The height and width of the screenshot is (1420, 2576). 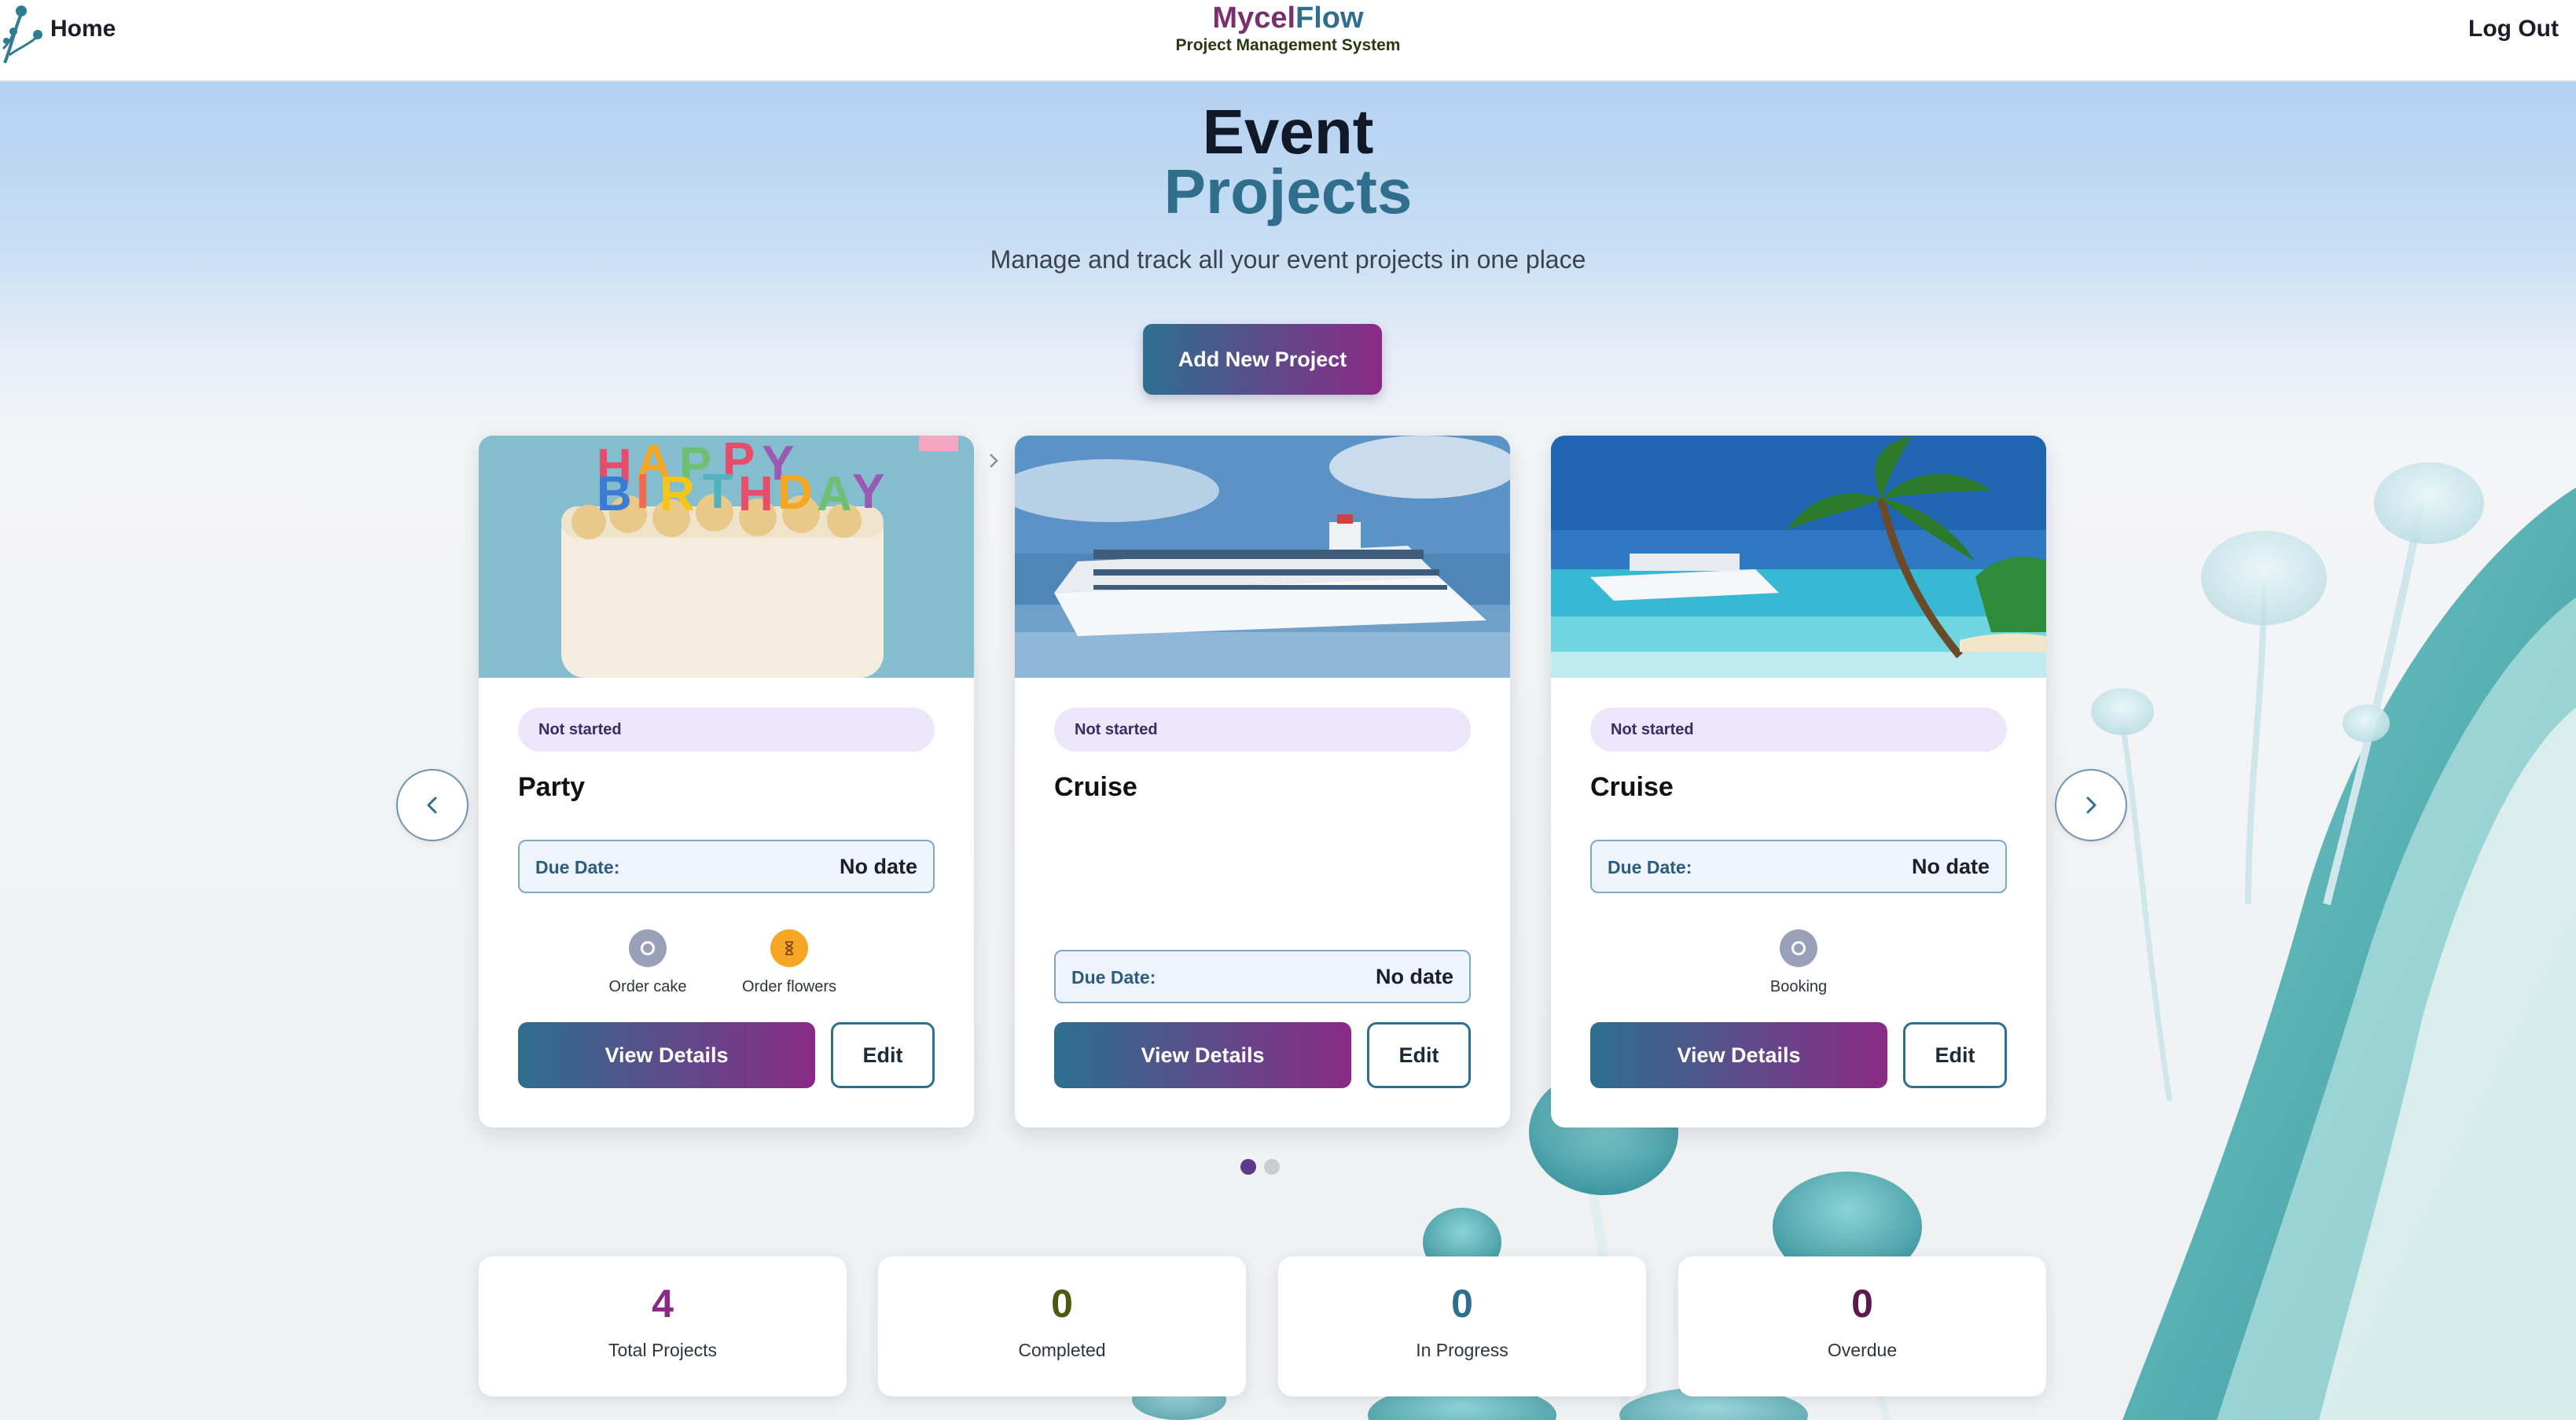 I want to click on task-label: Order cake, so click(x=647, y=986).